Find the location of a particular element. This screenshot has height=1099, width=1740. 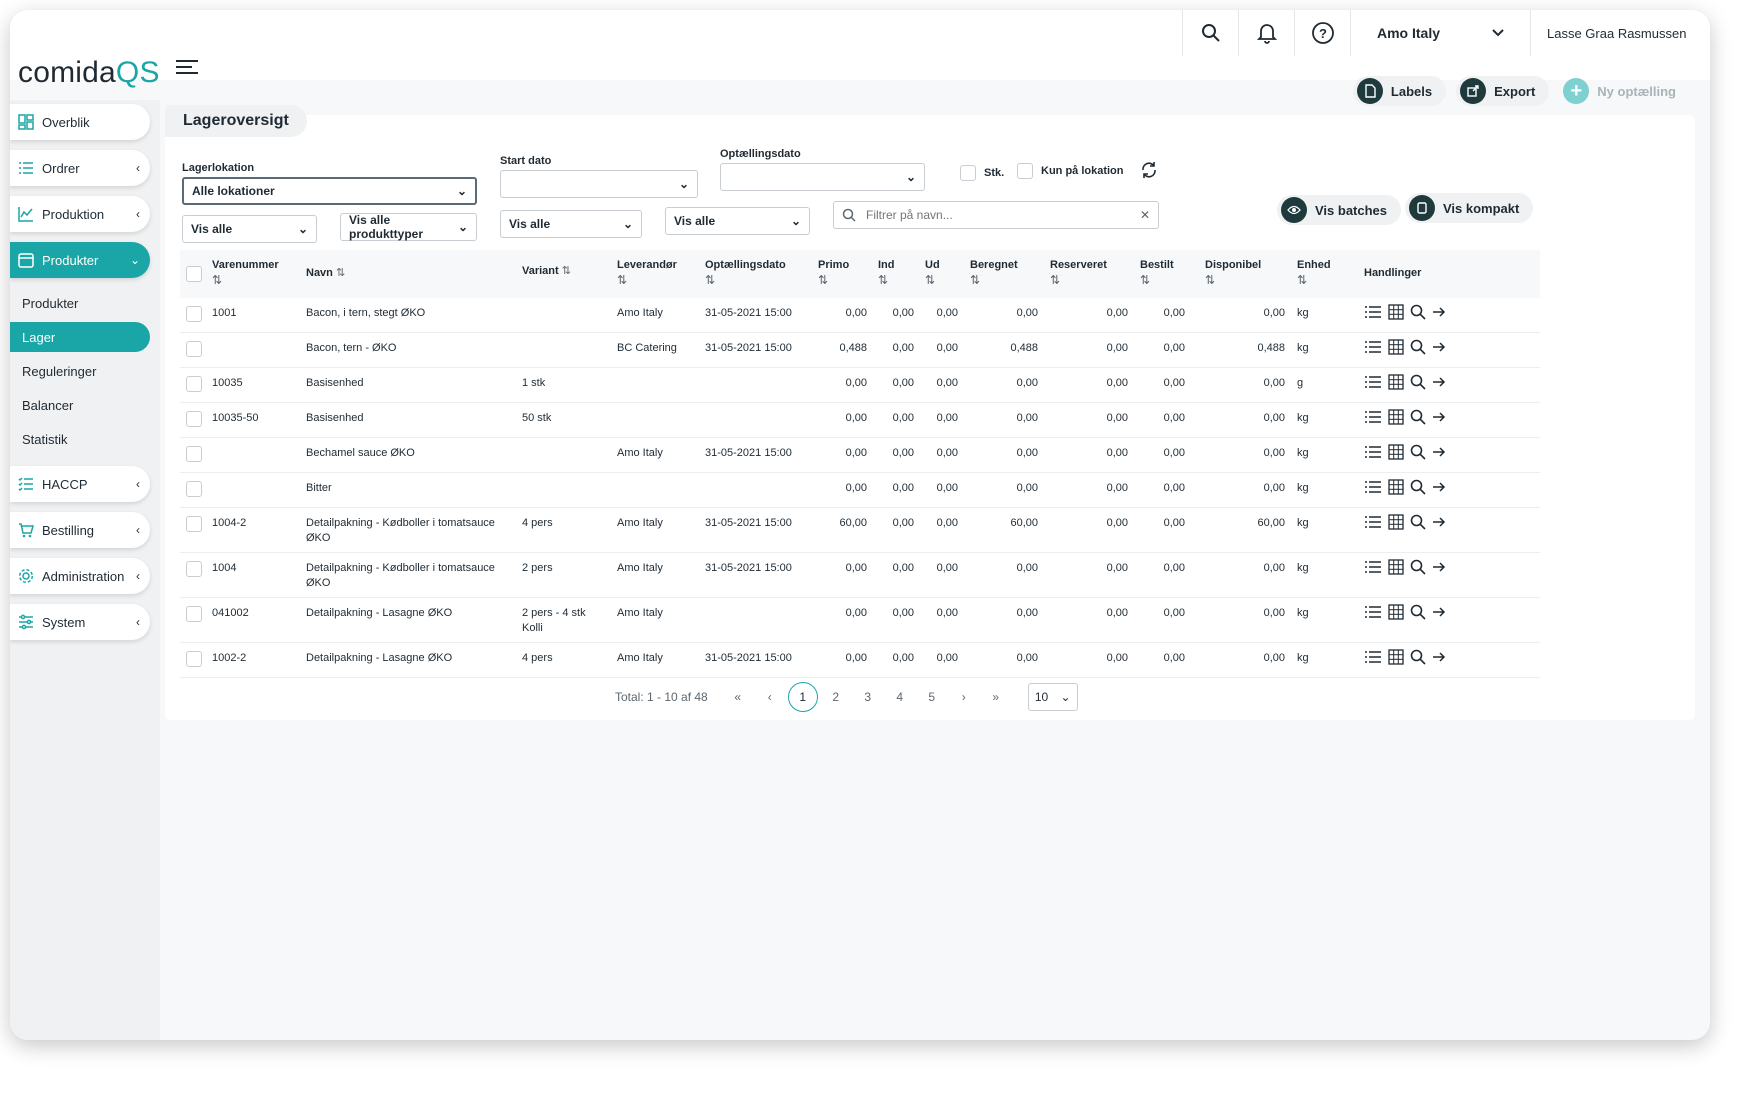

labels-button: Labels is located at coordinates (1399, 91).